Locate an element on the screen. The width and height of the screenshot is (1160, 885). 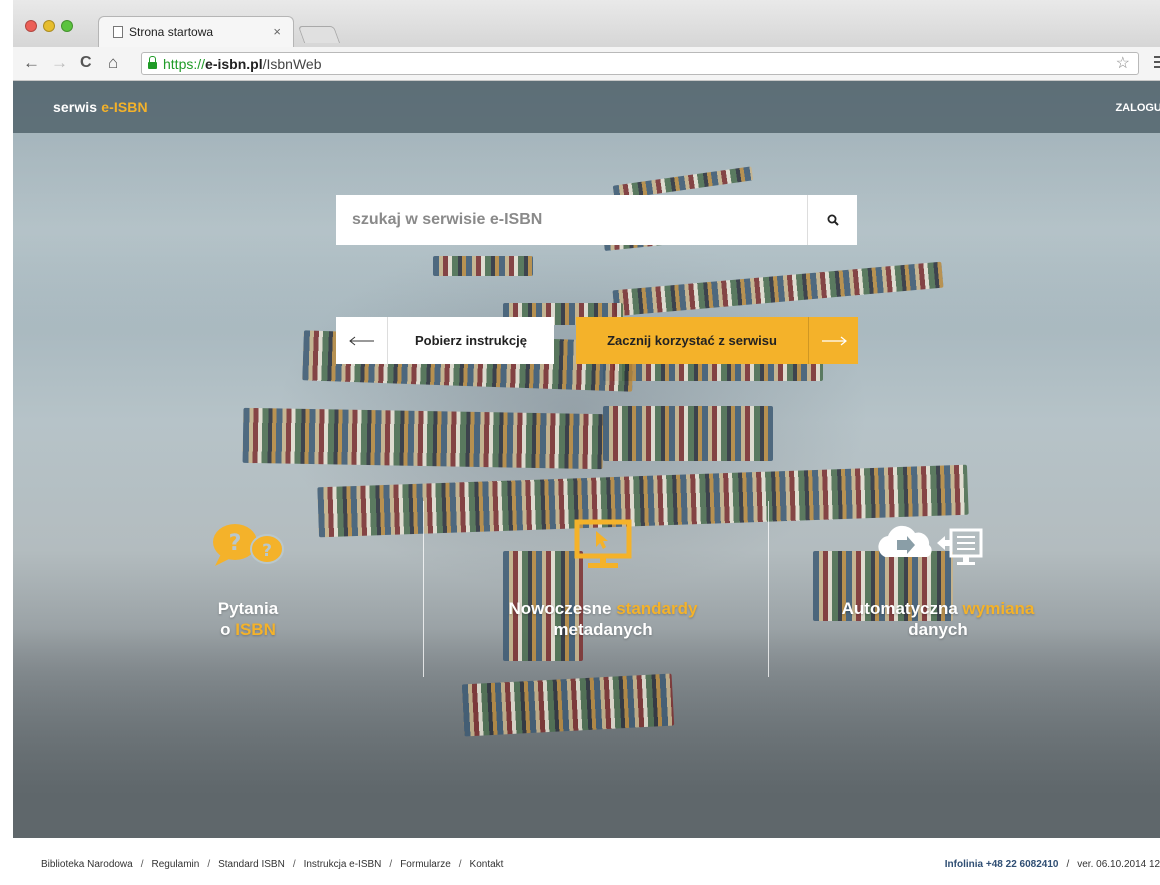
footer-link-regulamin: Regulamin is located at coordinates (176, 864).